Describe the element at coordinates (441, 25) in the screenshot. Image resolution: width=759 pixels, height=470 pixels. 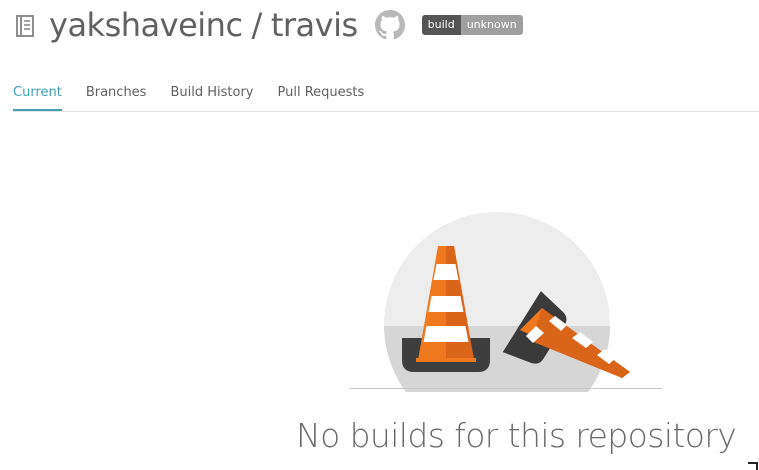
I see `badge-label: build` at that location.